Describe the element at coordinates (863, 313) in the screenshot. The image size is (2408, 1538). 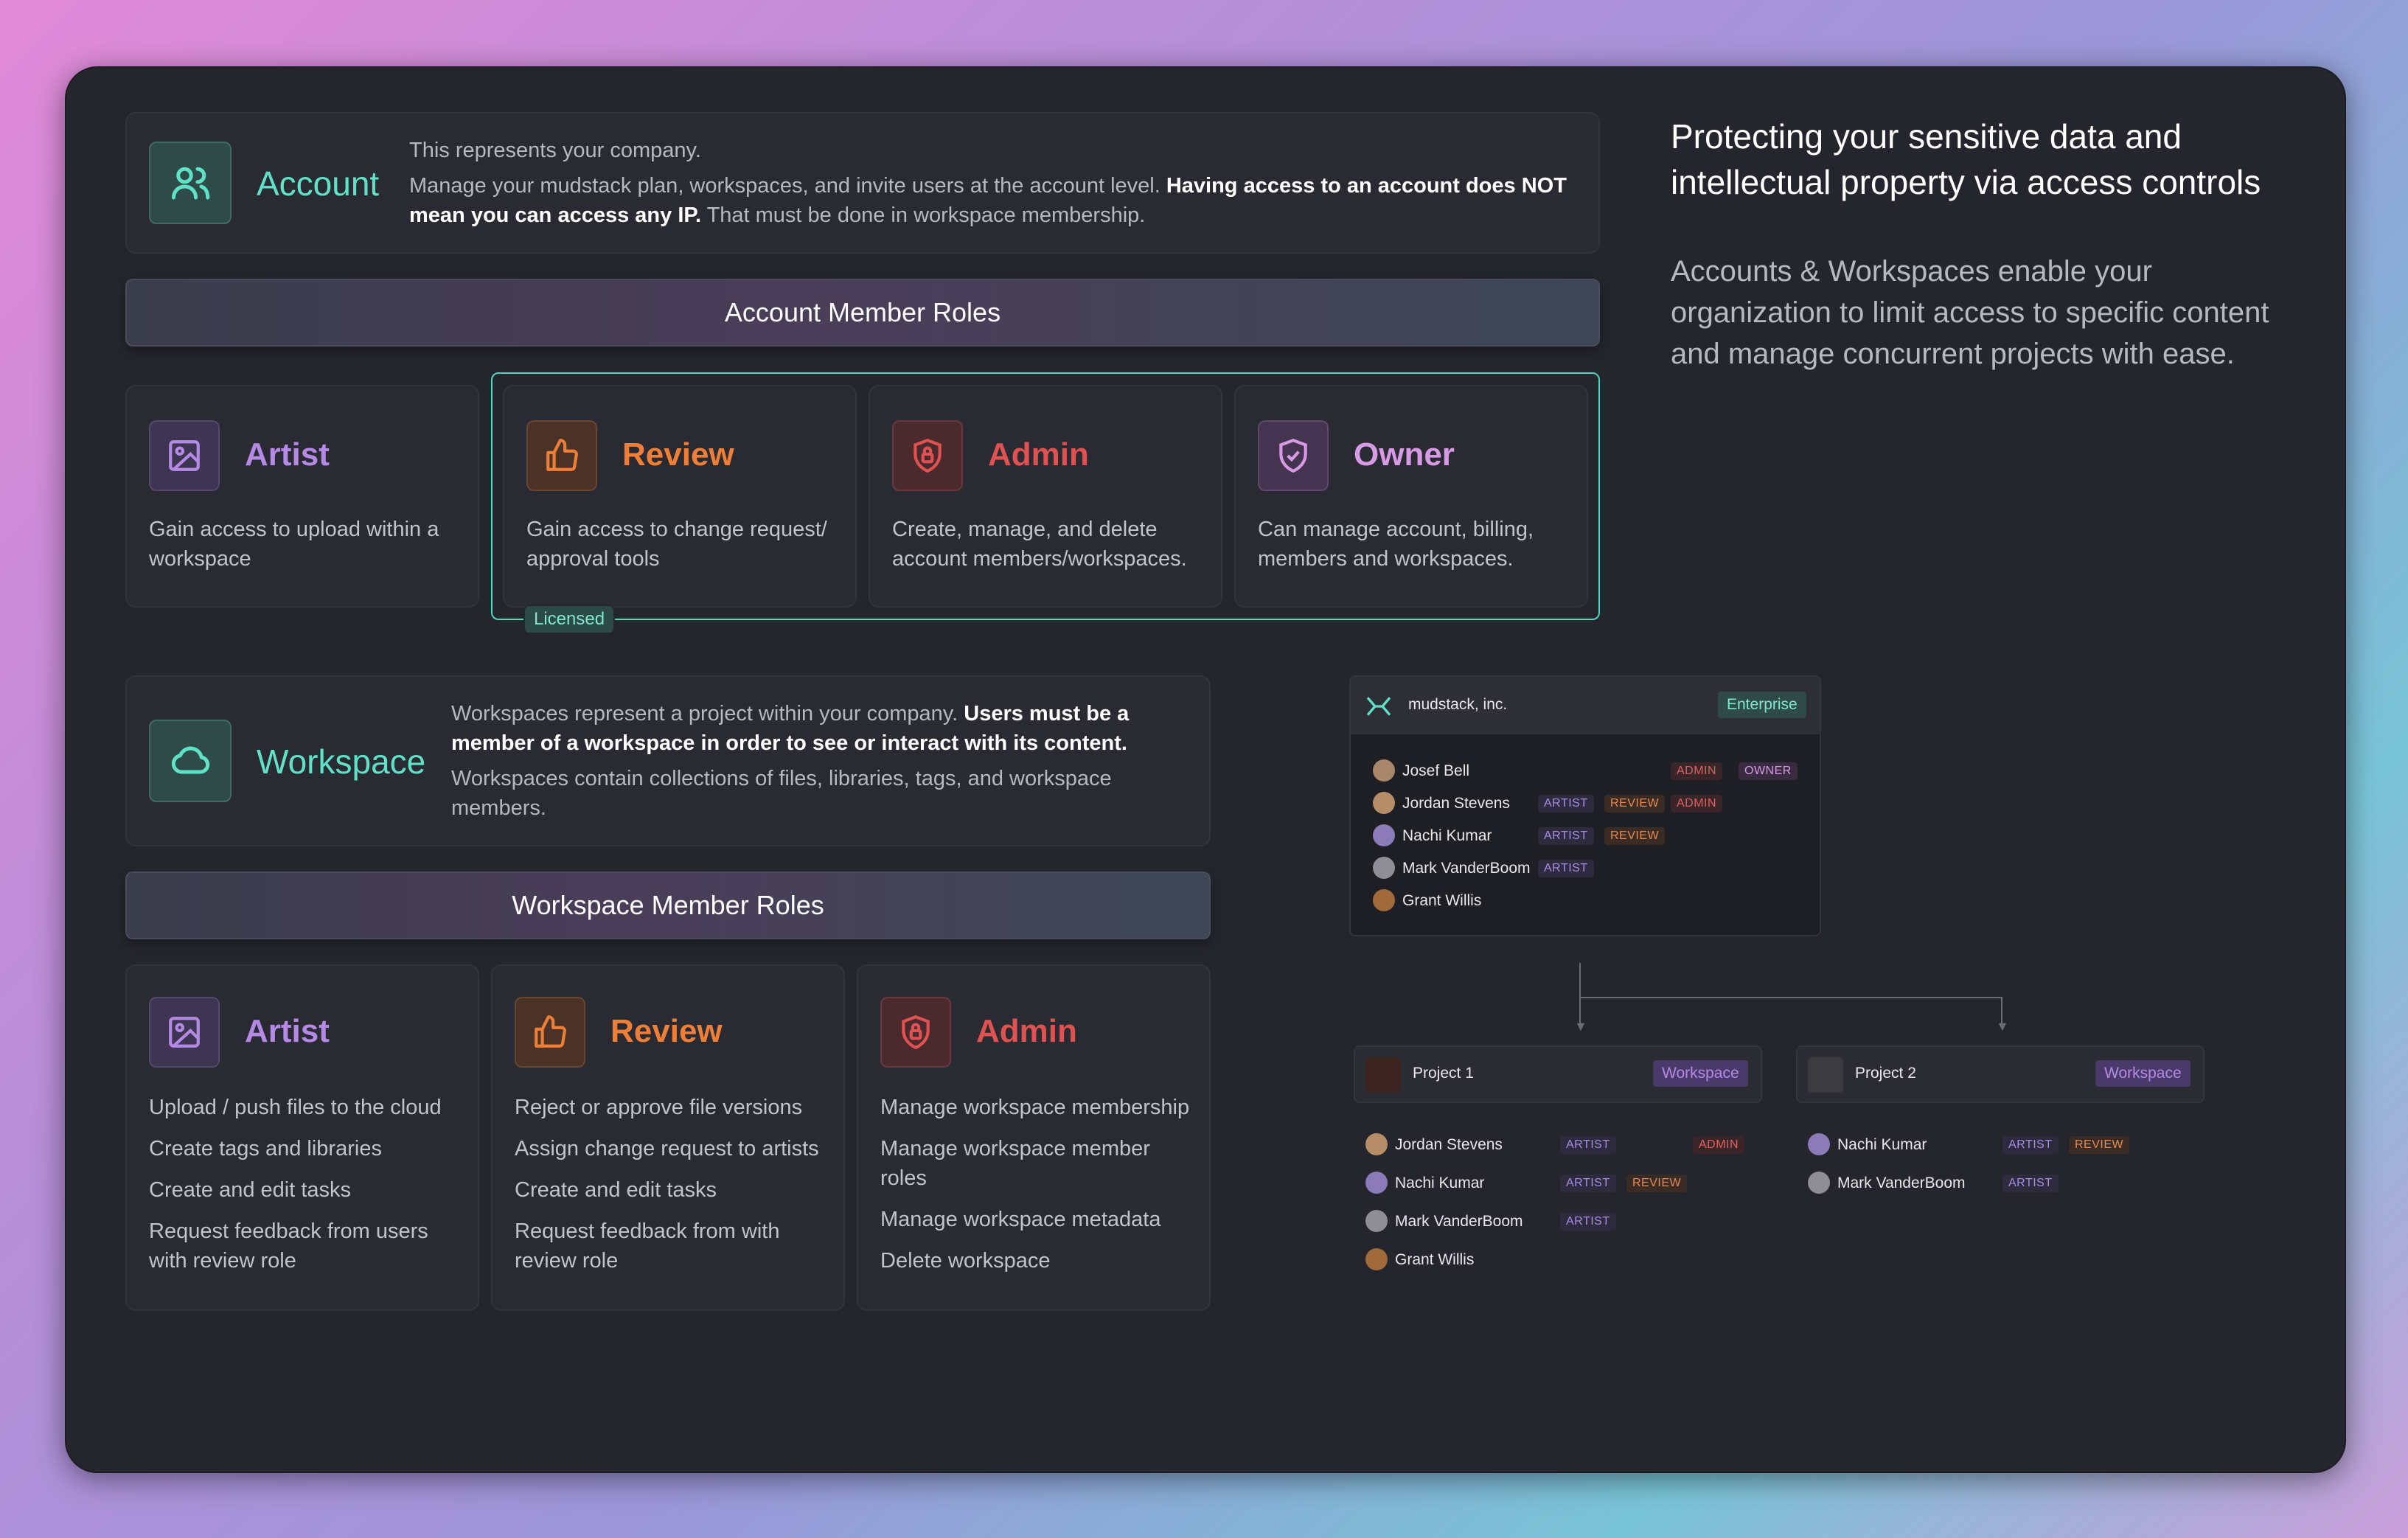
I see `account-roles-banner: Account Member Roles` at that location.